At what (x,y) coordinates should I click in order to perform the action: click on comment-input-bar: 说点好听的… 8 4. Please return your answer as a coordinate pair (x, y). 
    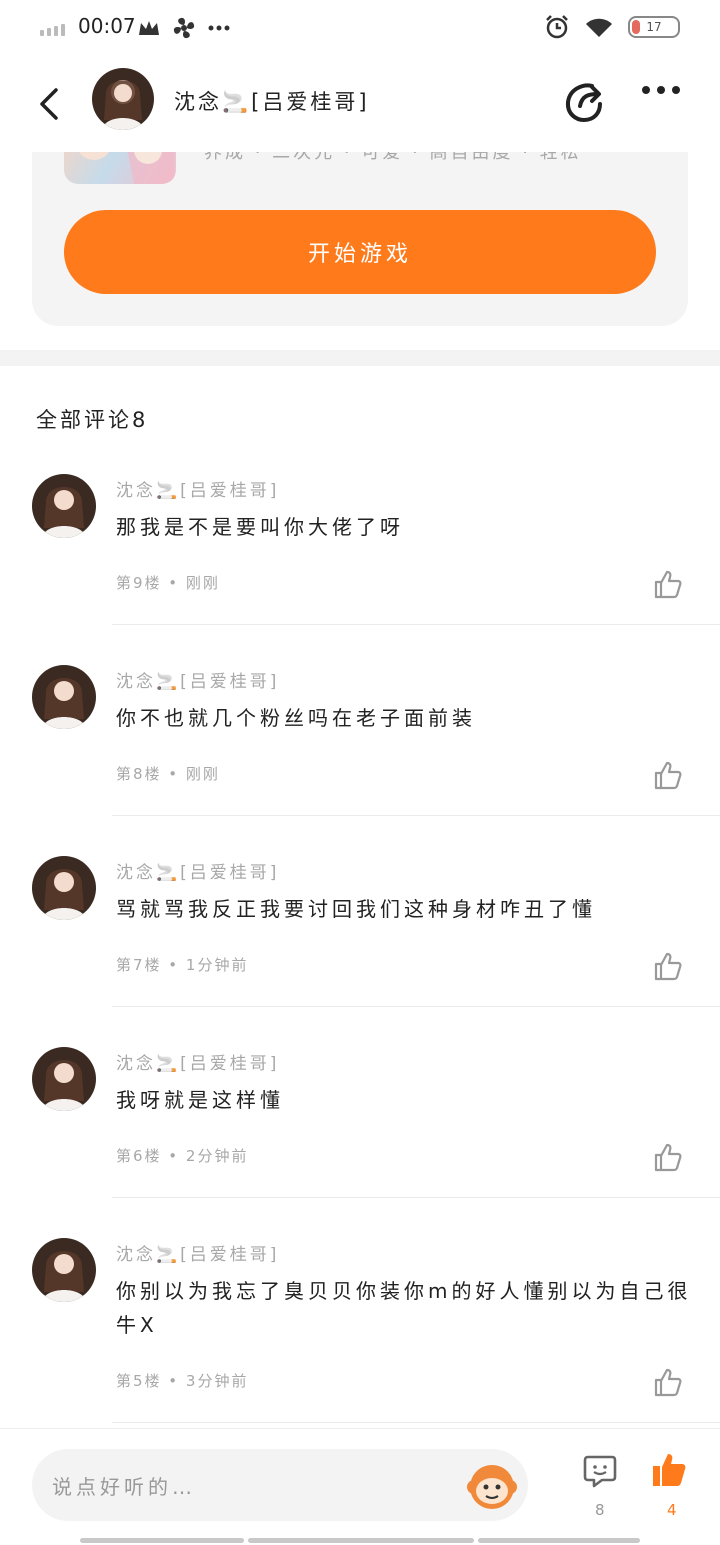
    Looking at the image, I should click on (360, 1486).